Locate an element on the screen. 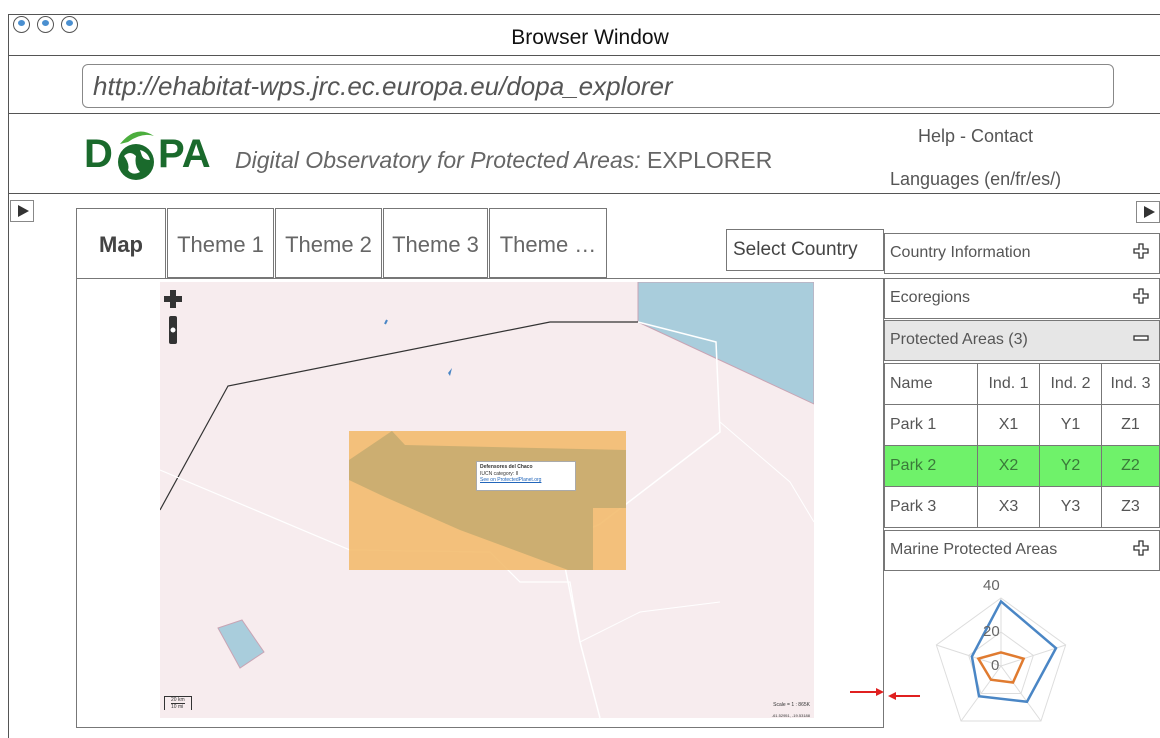  pan-control-icon is located at coordinates (173, 299).